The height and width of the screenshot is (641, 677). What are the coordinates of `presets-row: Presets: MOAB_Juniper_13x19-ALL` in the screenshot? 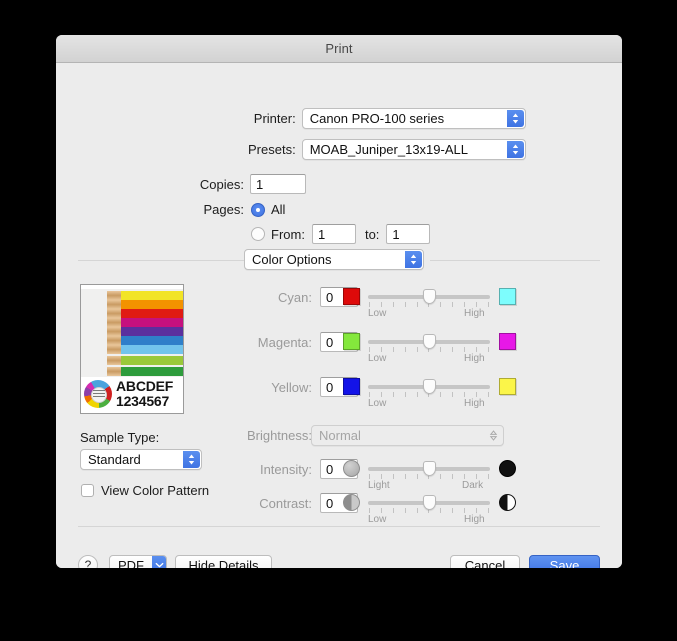 It's located at (291, 149).